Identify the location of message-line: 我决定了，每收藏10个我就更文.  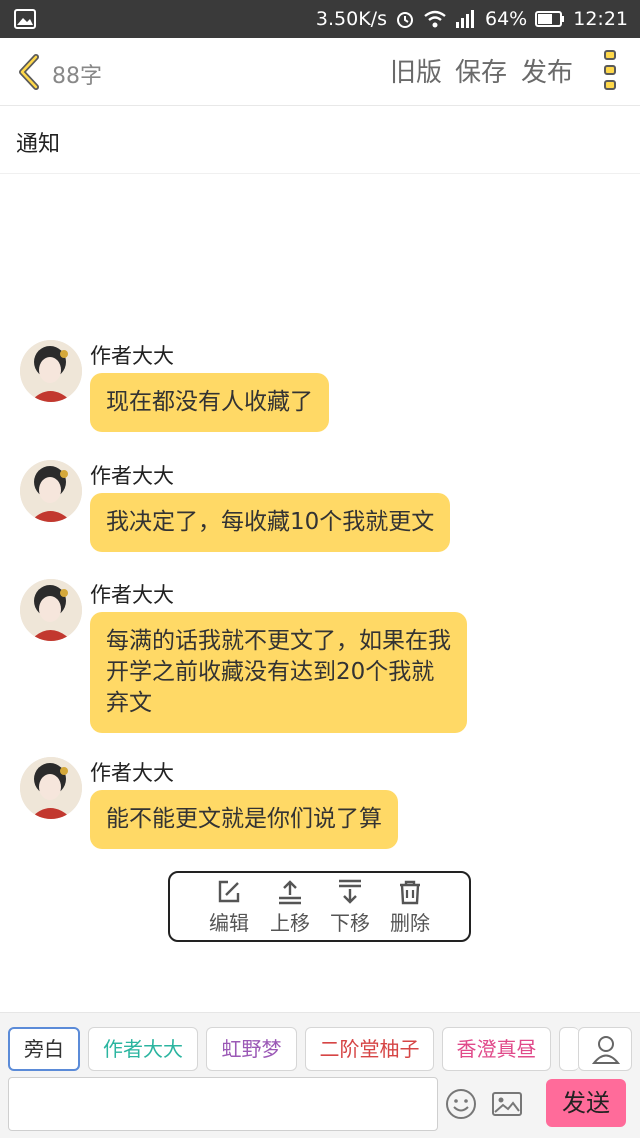
(270, 522).